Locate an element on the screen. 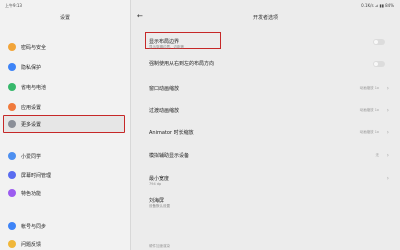 The width and height of the screenshot is (400, 250). setting-title: 最小宽度 is located at coordinates (159, 179).